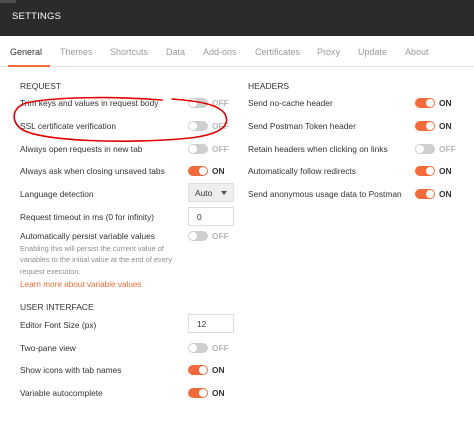 Image resolution: width=474 pixels, height=431 pixels. I want to click on tab-about: About, so click(417, 52).